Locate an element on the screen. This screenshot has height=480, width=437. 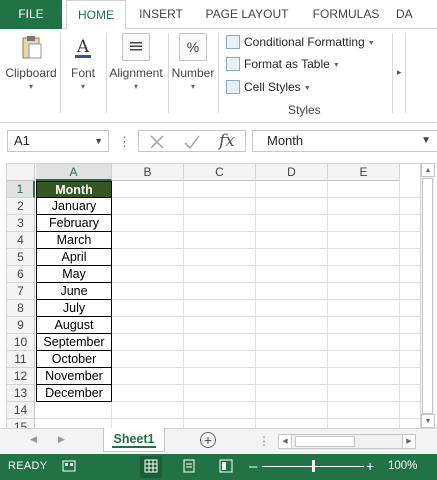
cell-styles-label: Cell Styles is located at coordinates (272, 87).